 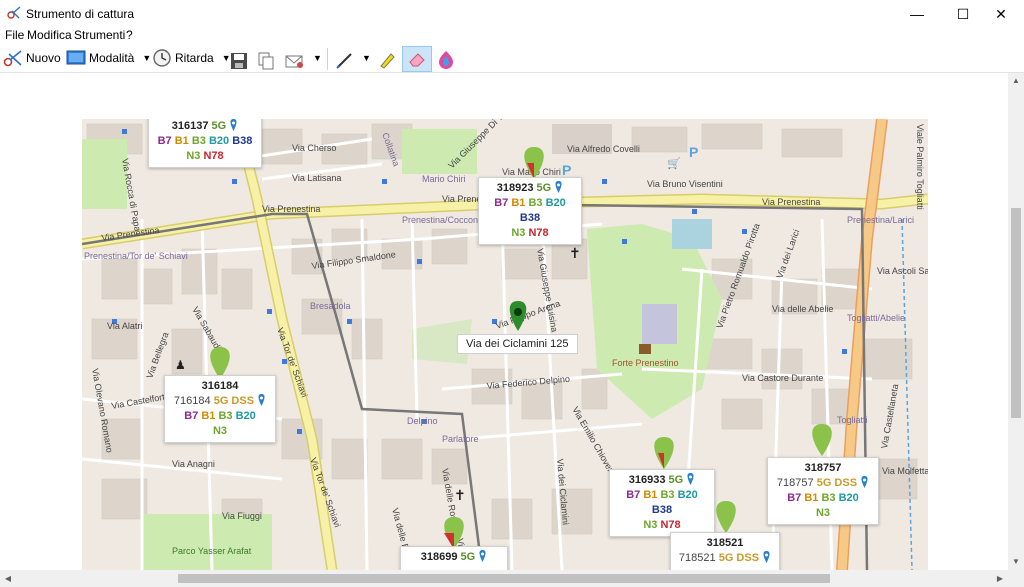 What do you see at coordinates (239, 61) in the screenshot?
I see `save-icon` at bounding box center [239, 61].